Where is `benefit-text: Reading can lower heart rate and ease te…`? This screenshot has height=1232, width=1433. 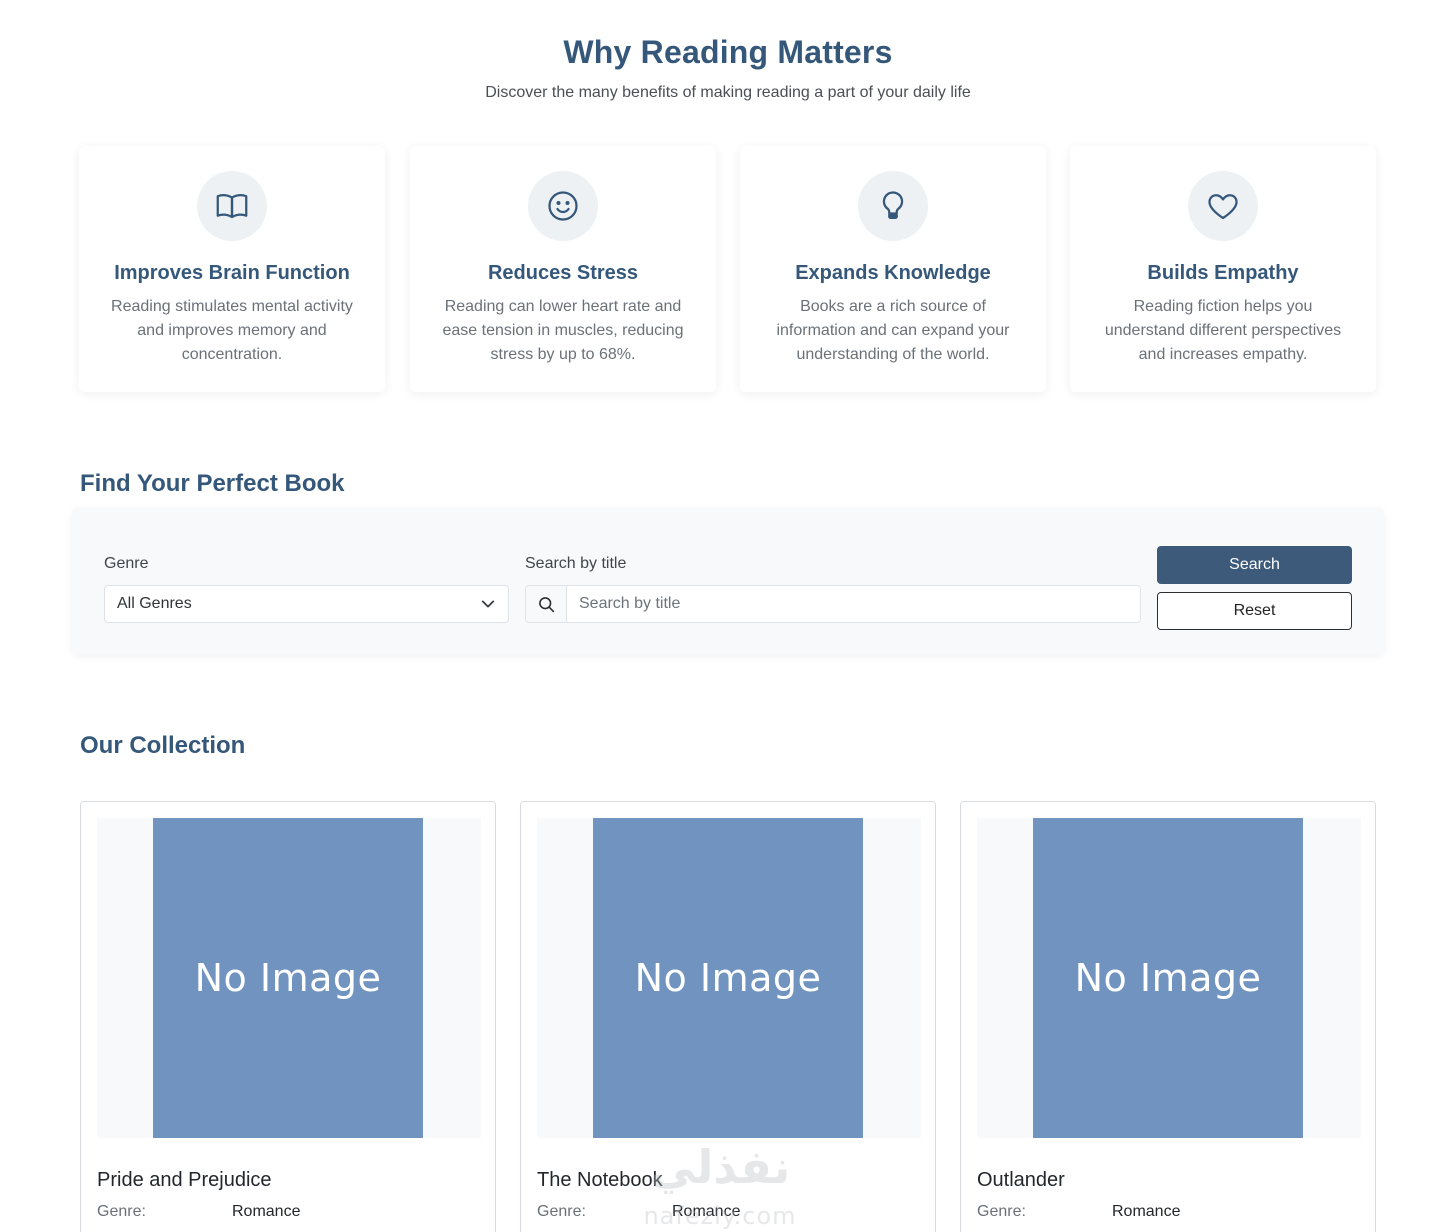 benefit-text: Reading can lower heart rate and ease te… is located at coordinates (563, 330).